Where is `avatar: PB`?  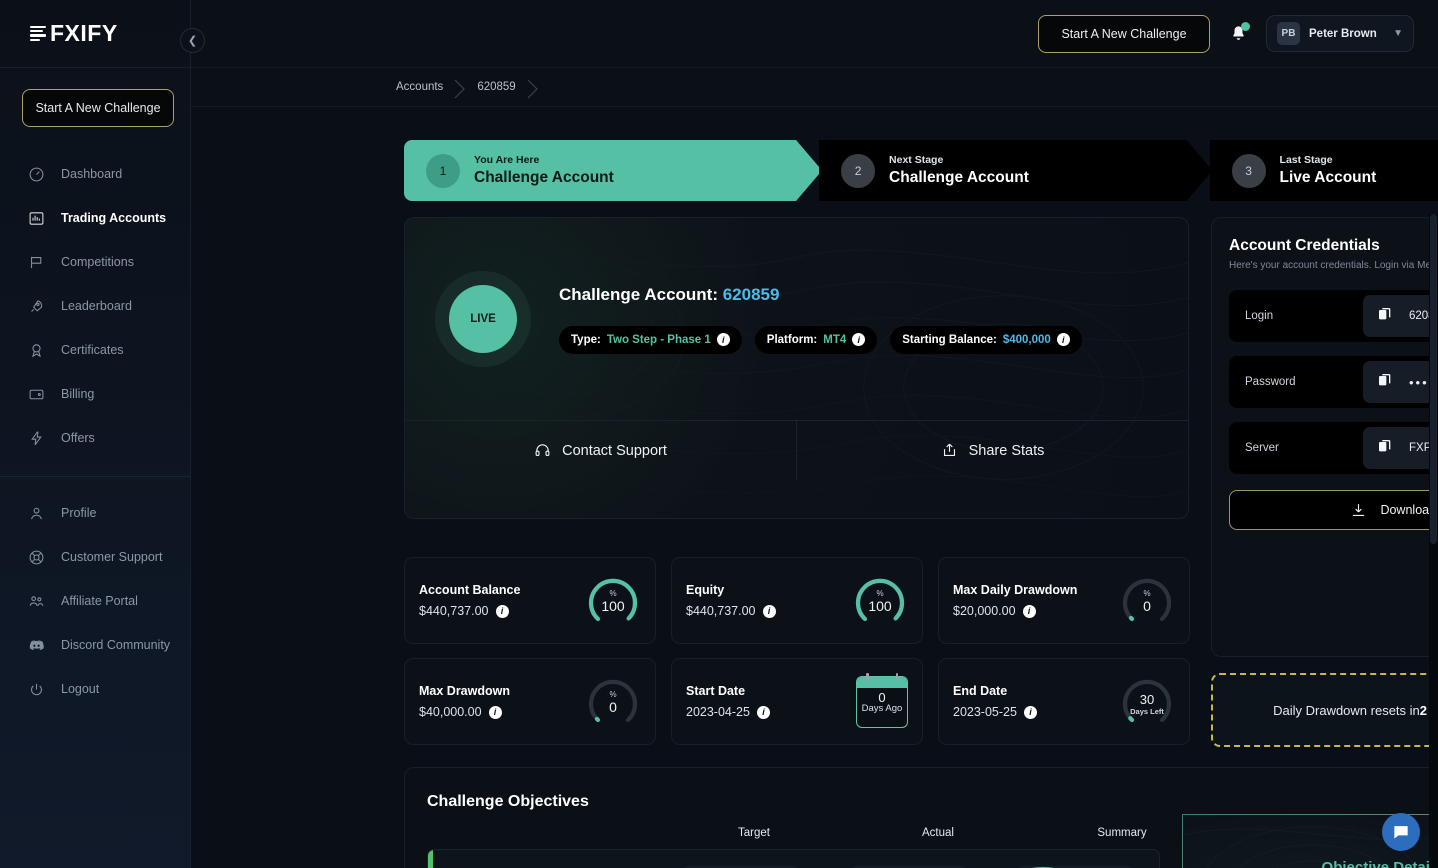
avatar: PB is located at coordinates (1288, 33).